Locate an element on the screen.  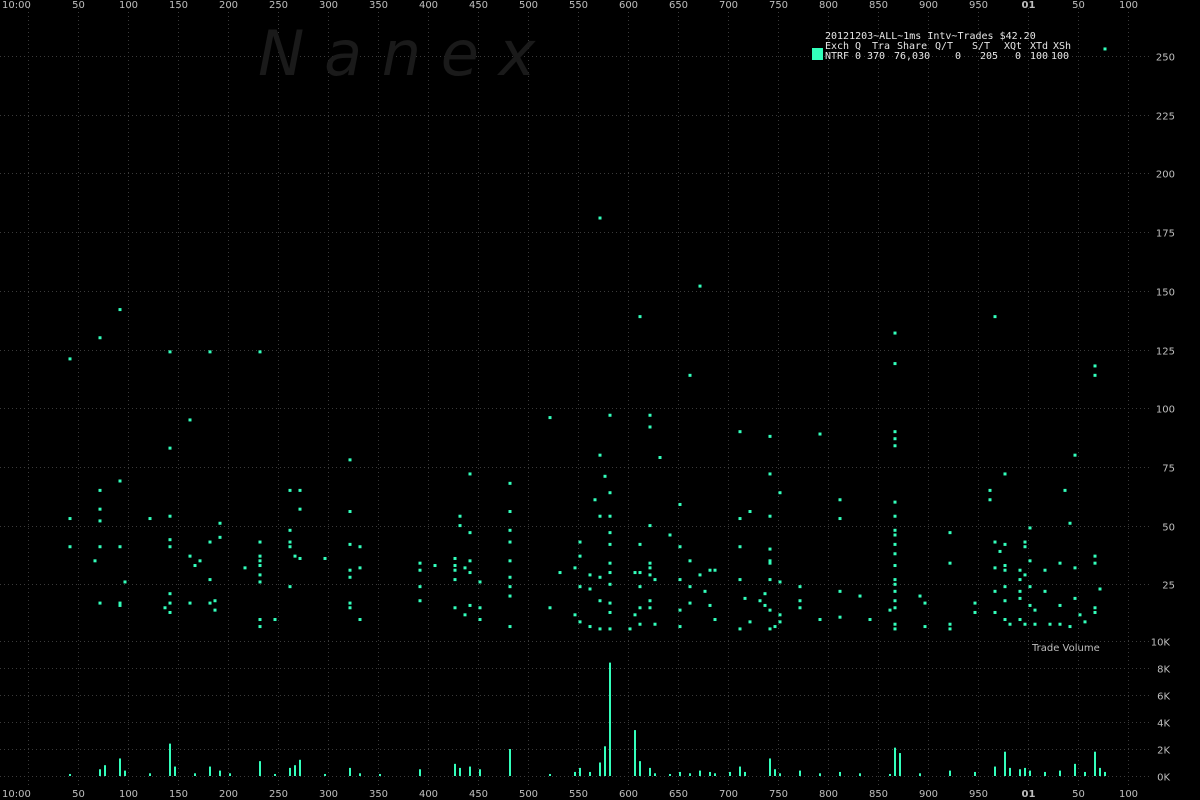
x-tick-label: 450 is located at coordinates (478, 5).